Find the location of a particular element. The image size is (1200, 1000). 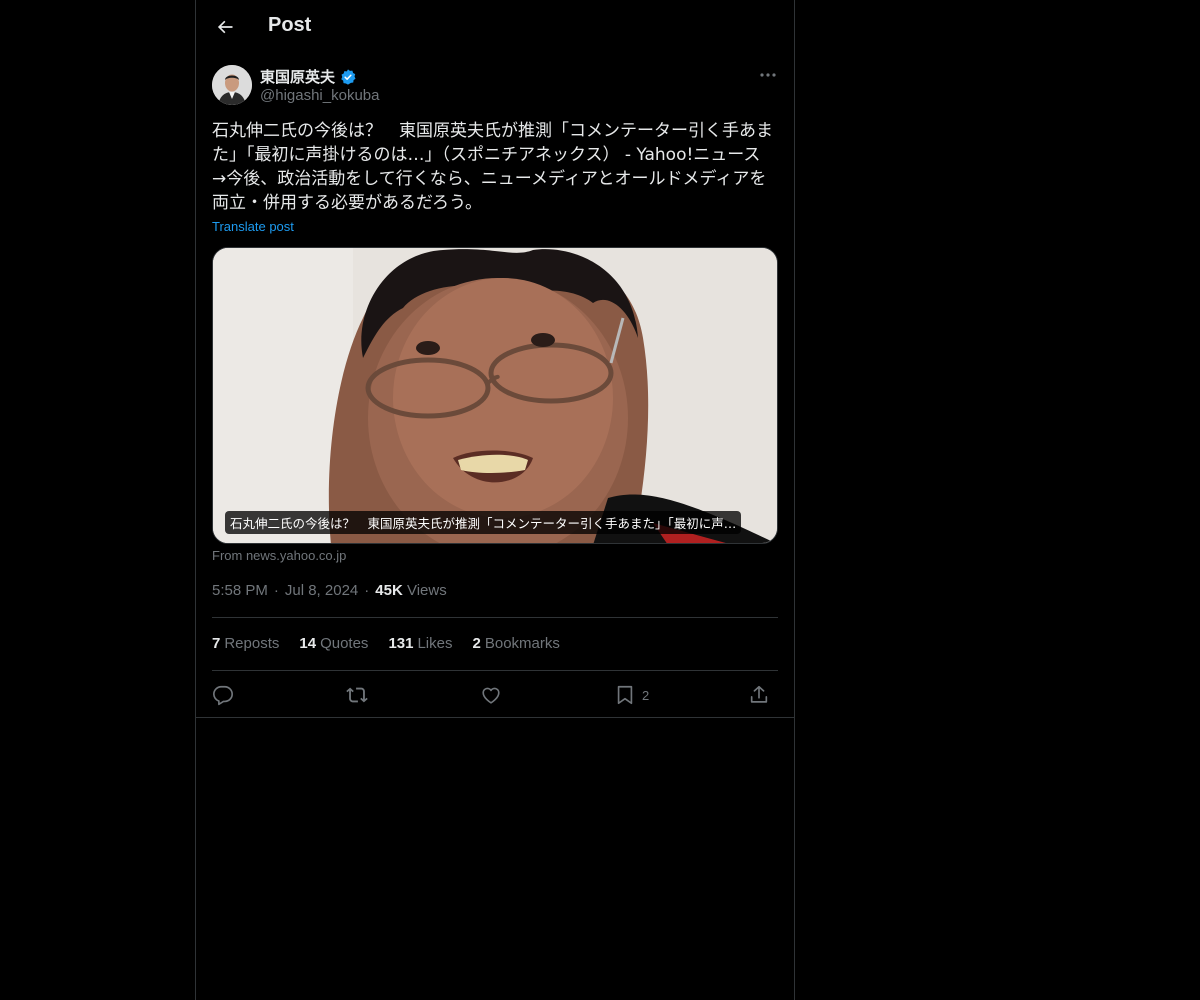

bookmark-button: 2 is located at coordinates (631, 695).